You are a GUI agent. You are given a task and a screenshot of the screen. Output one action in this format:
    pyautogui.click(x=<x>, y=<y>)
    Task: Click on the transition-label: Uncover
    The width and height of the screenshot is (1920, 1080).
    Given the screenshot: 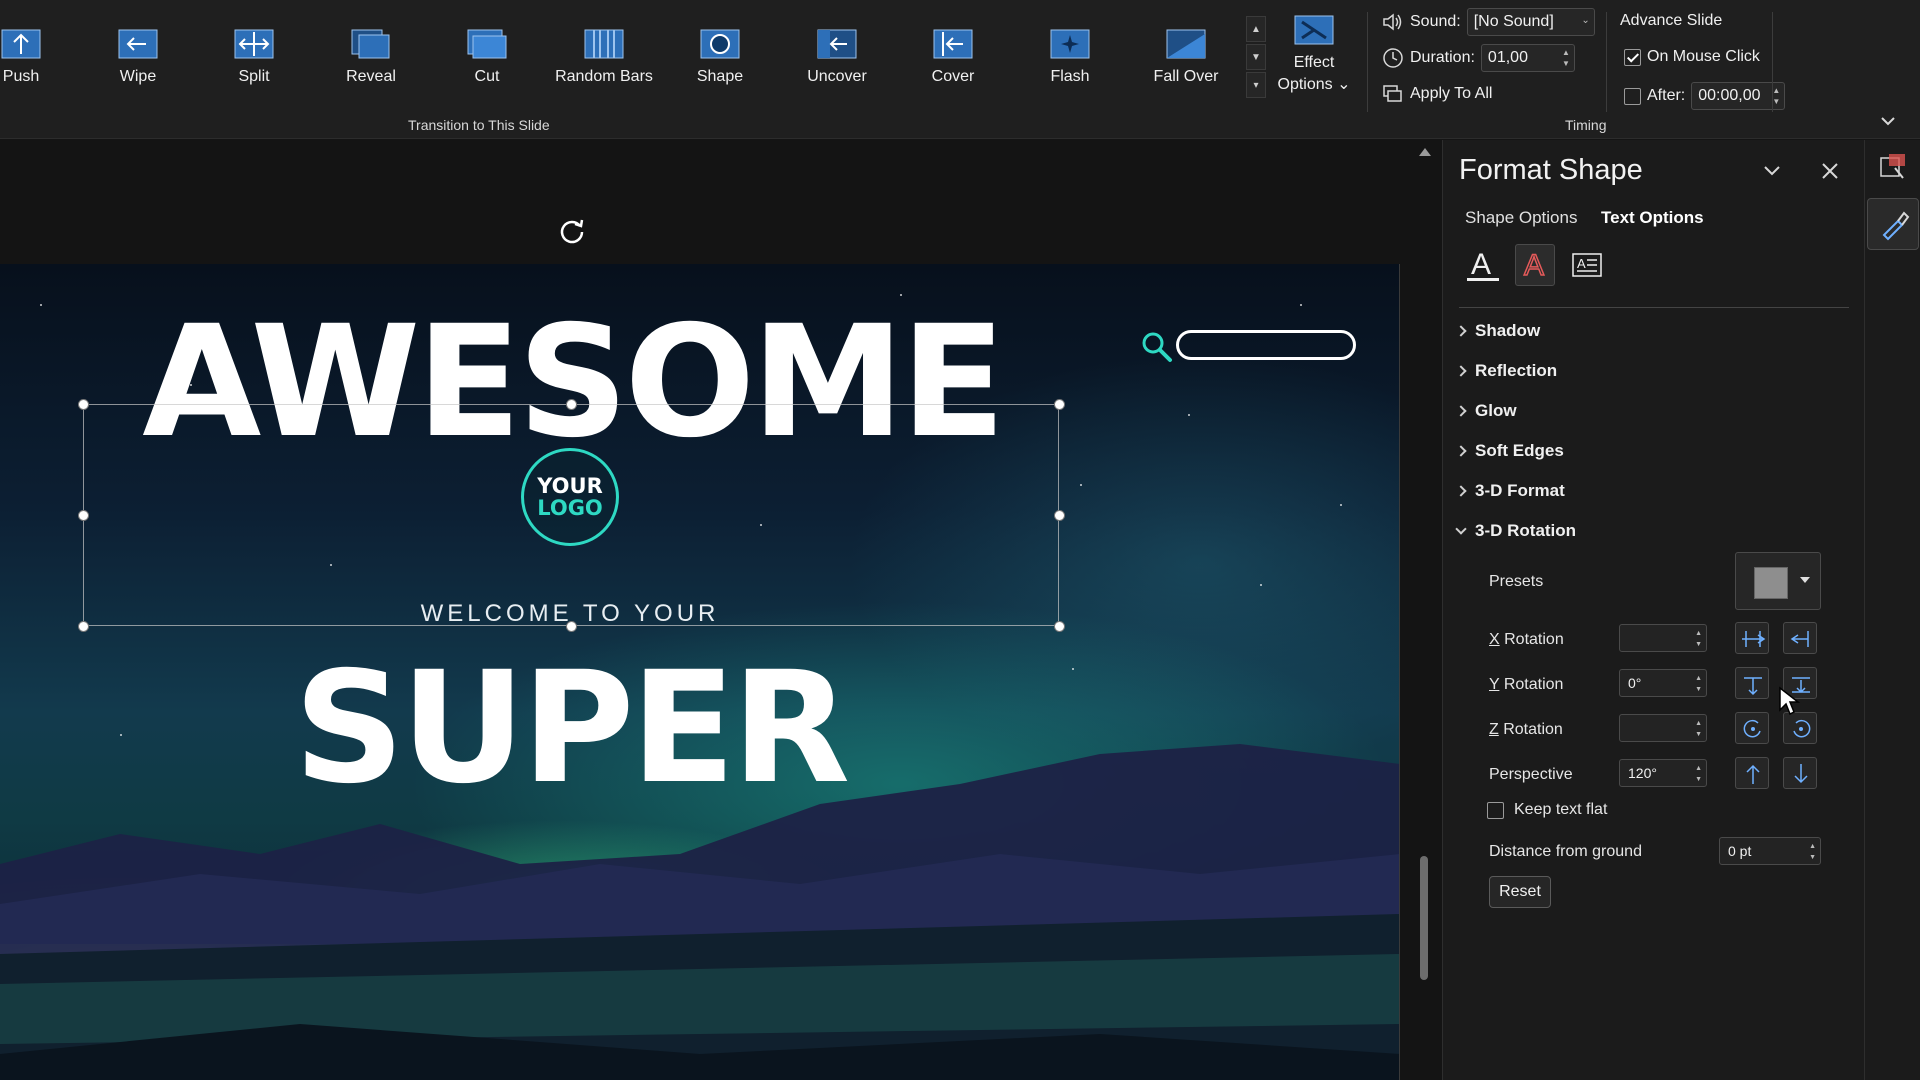 What is the action you would take?
    pyautogui.click(x=837, y=76)
    